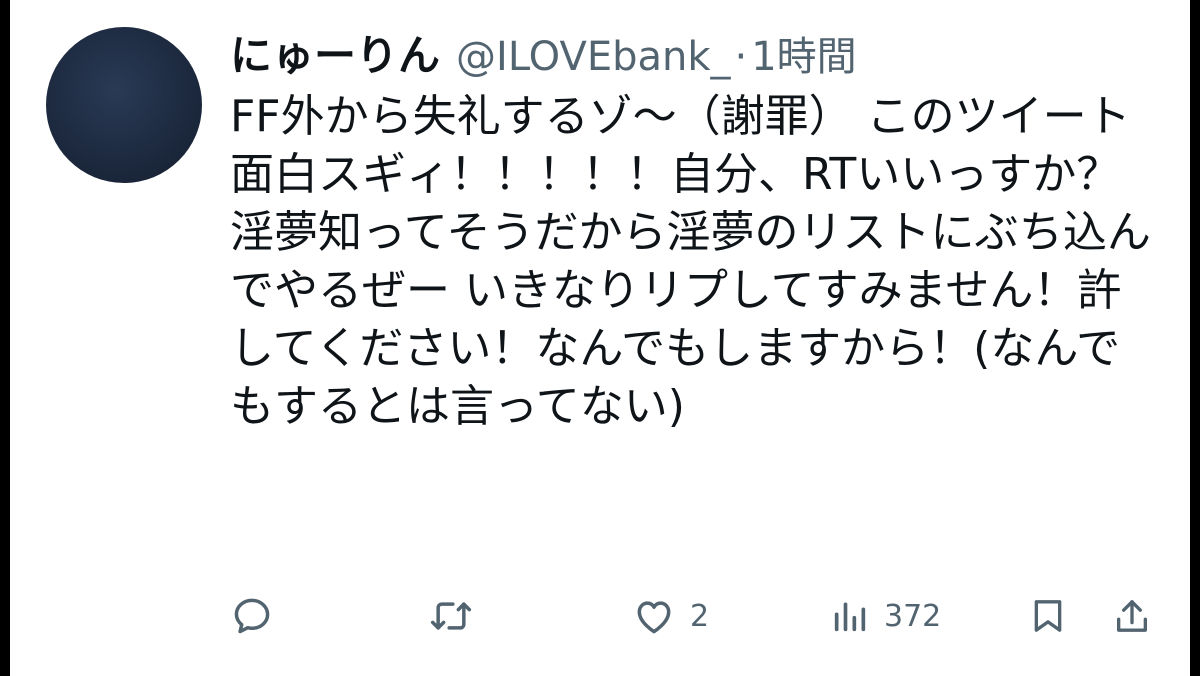 The width and height of the screenshot is (1200, 676). What do you see at coordinates (124, 105) in the screenshot?
I see `avatar` at bounding box center [124, 105].